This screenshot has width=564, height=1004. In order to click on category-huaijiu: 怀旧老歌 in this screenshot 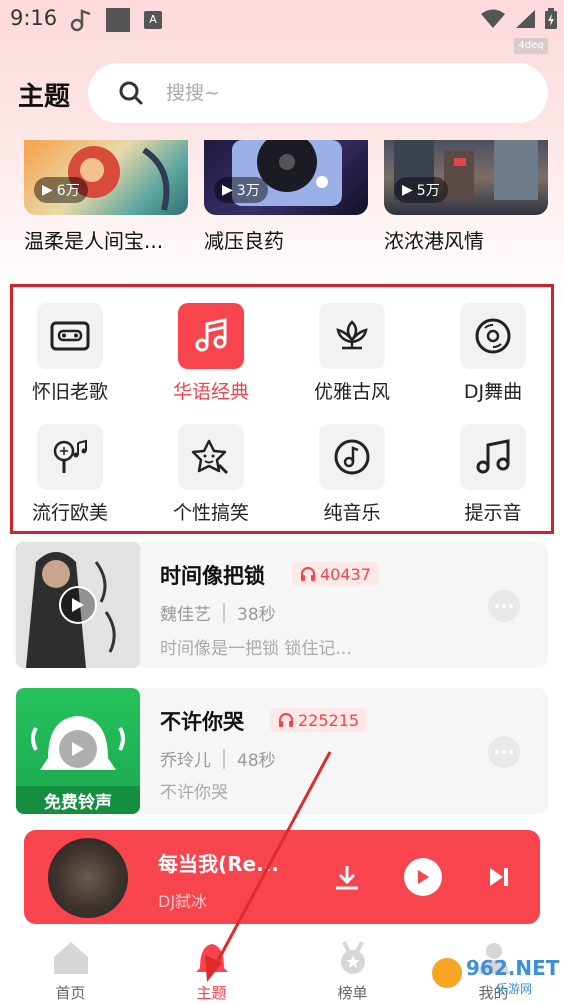, I will do `click(70, 353)`.